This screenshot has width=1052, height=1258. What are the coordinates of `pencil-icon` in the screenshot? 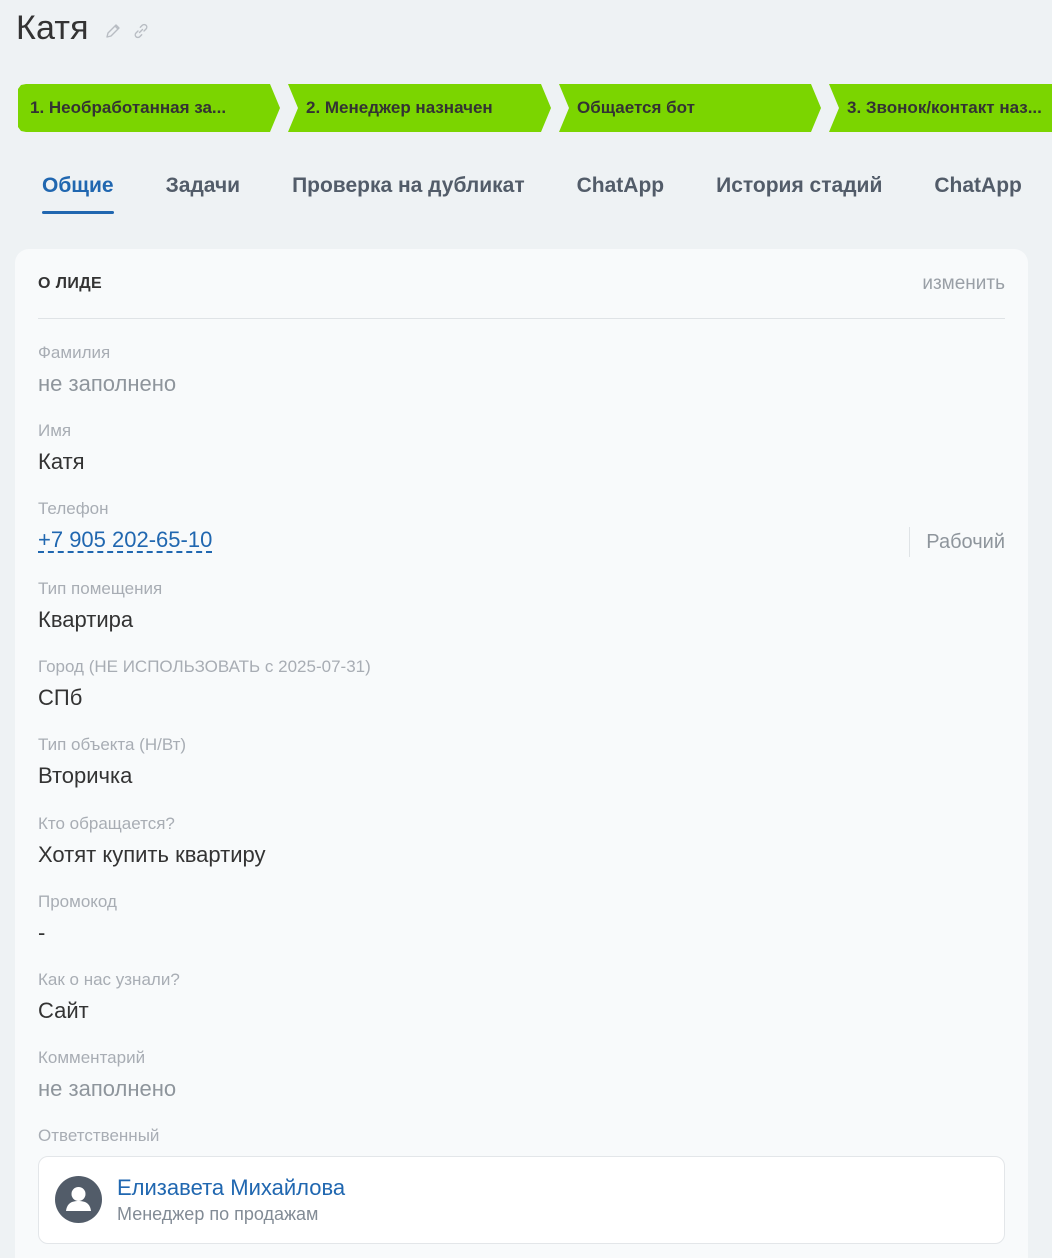 It's located at (113, 31).